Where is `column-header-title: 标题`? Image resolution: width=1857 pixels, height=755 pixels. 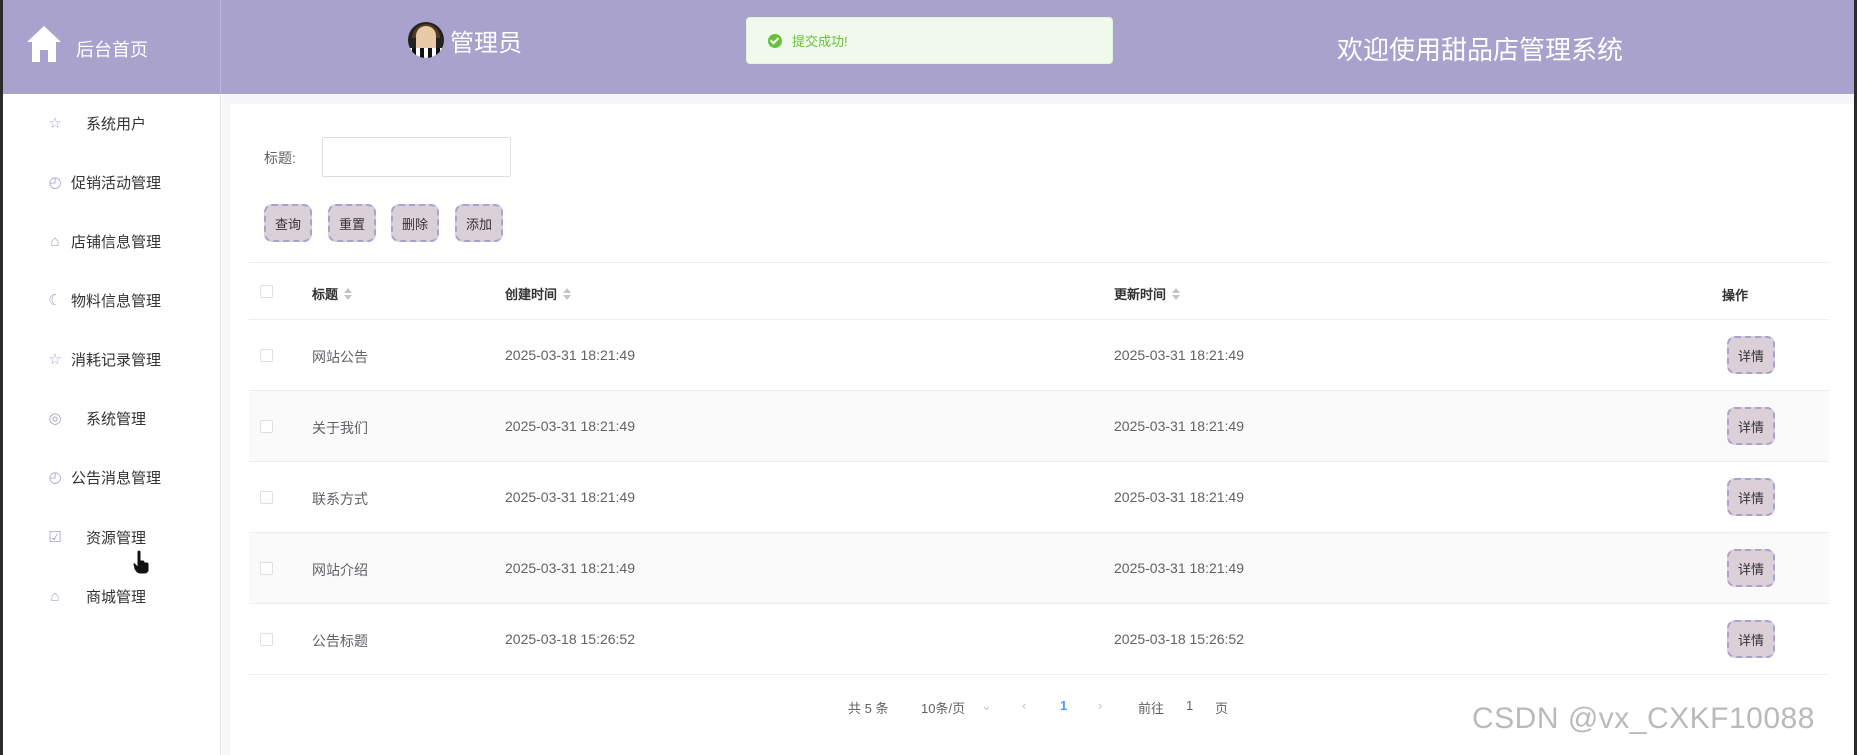 column-header-title: 标题 is located at coordinates (332, 293).